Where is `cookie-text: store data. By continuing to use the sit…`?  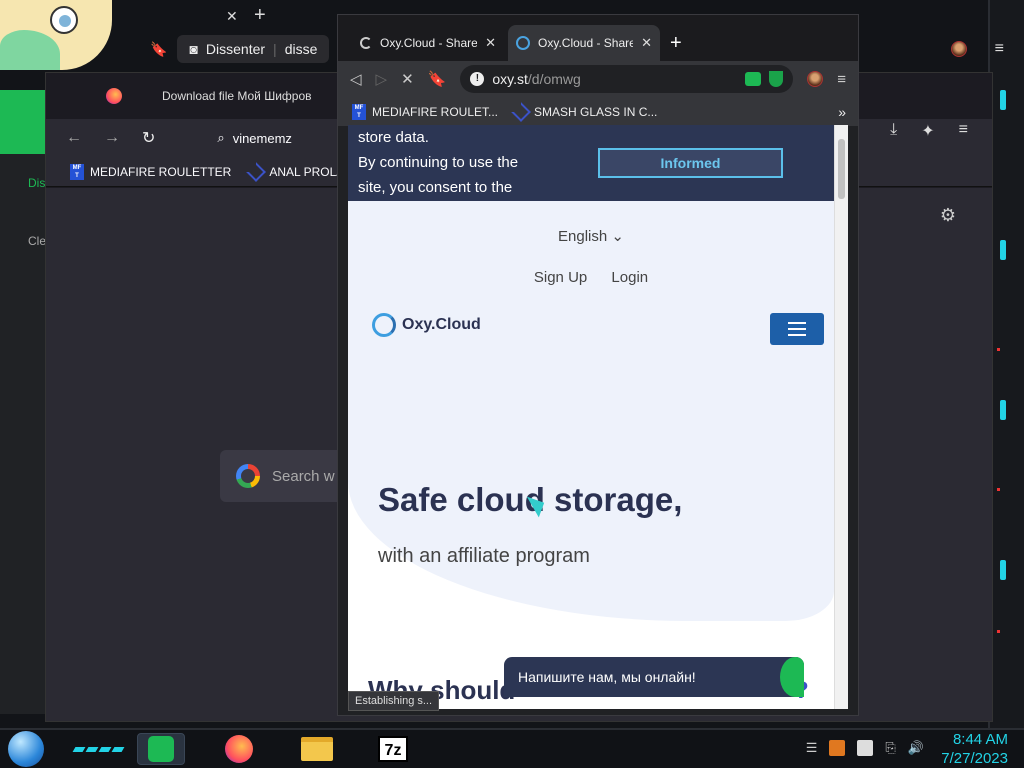 cookie-text: store data. By continuing to use the sit… is located at coordinates (458, 162).